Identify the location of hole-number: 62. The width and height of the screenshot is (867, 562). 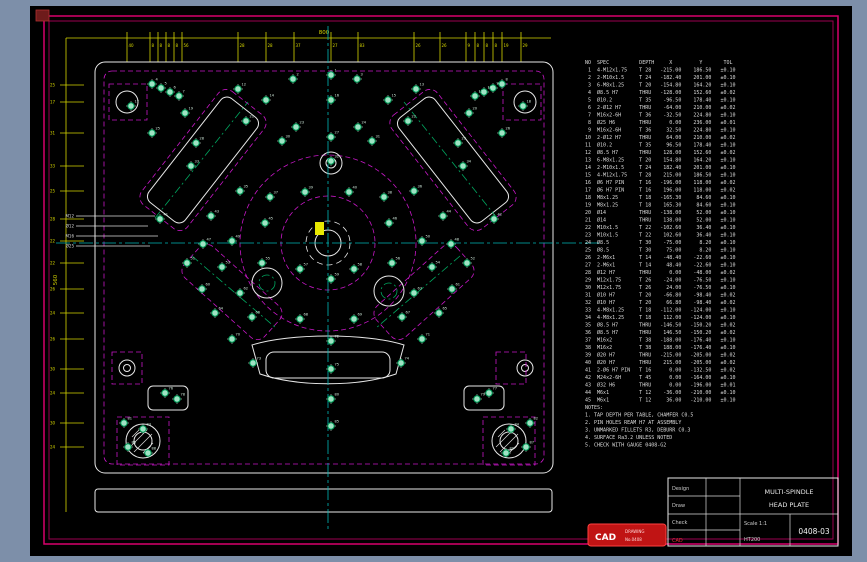
(246, 289).